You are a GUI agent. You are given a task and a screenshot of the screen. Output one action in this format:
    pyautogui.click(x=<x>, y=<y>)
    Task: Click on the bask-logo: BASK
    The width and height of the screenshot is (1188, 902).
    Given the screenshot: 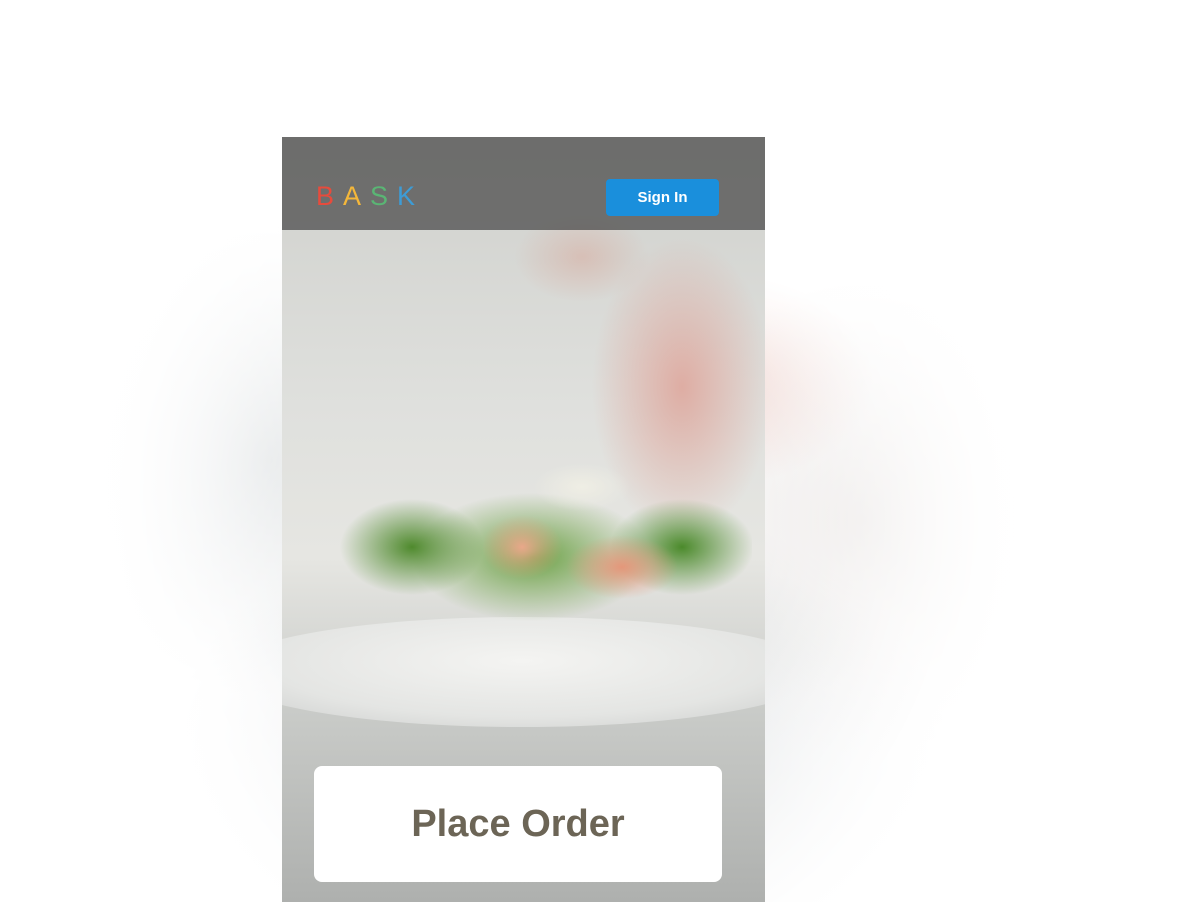 What is the action you would take?
    pyautogui.click(x=370, y=196)
    